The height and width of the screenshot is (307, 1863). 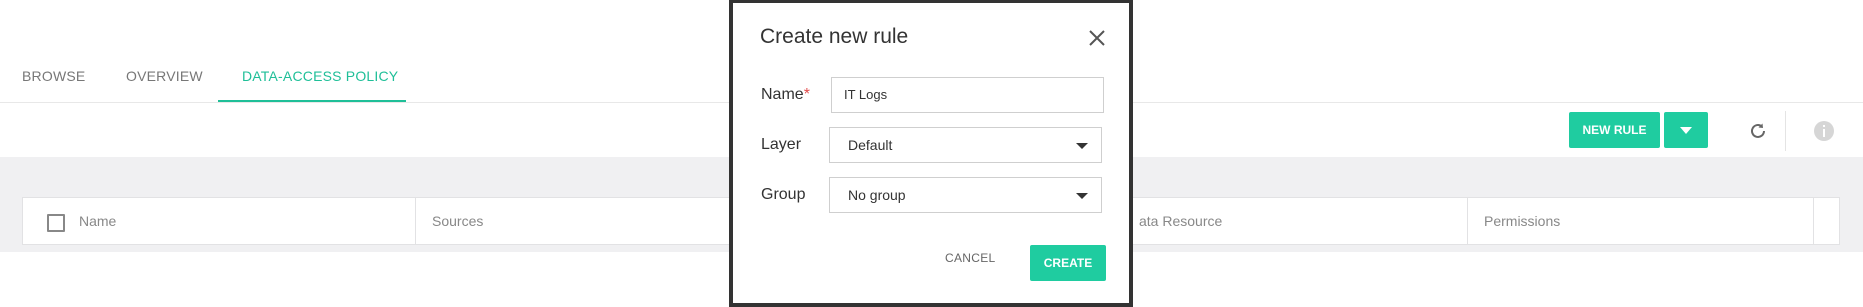 What do you see at coordinates (965, 145) in the screenshot?
I see `layer-select: Default` at bounding box center [965, 145].